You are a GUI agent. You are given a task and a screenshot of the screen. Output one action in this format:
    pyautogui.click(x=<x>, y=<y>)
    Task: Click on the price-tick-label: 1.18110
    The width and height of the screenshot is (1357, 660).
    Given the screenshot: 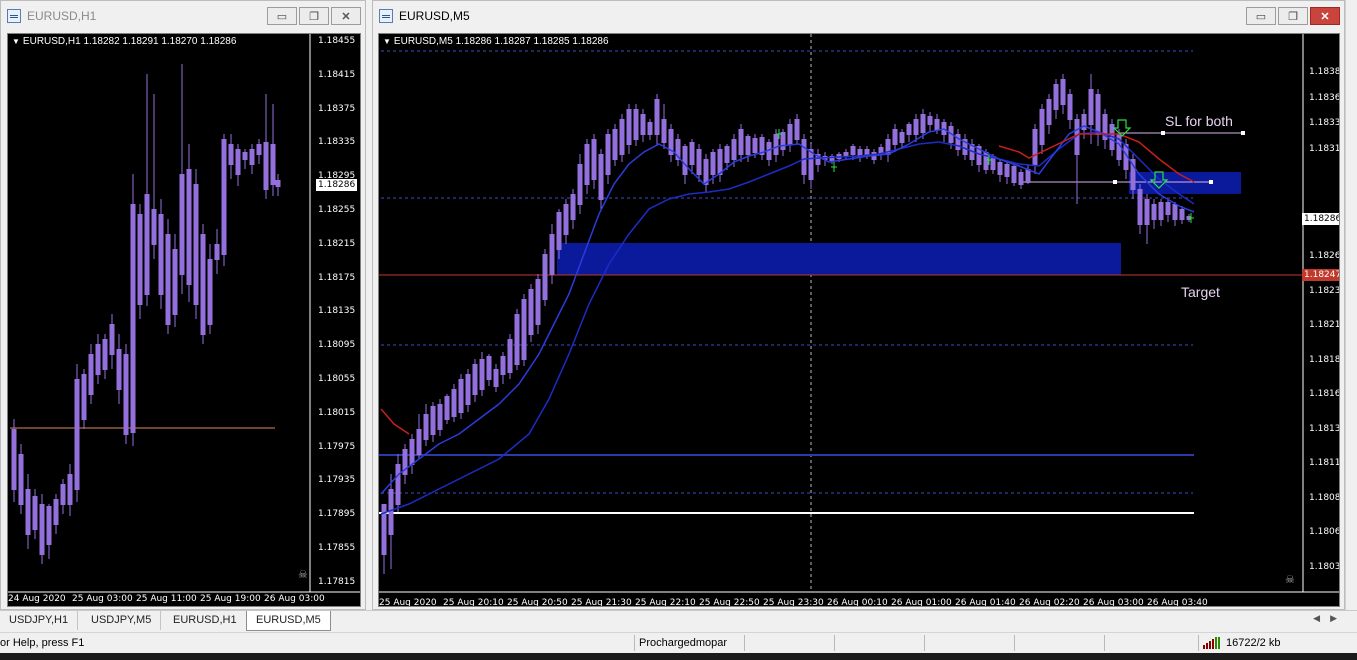 What is the action you would take?
    pyautogui.click(x=1324, y=463)
    